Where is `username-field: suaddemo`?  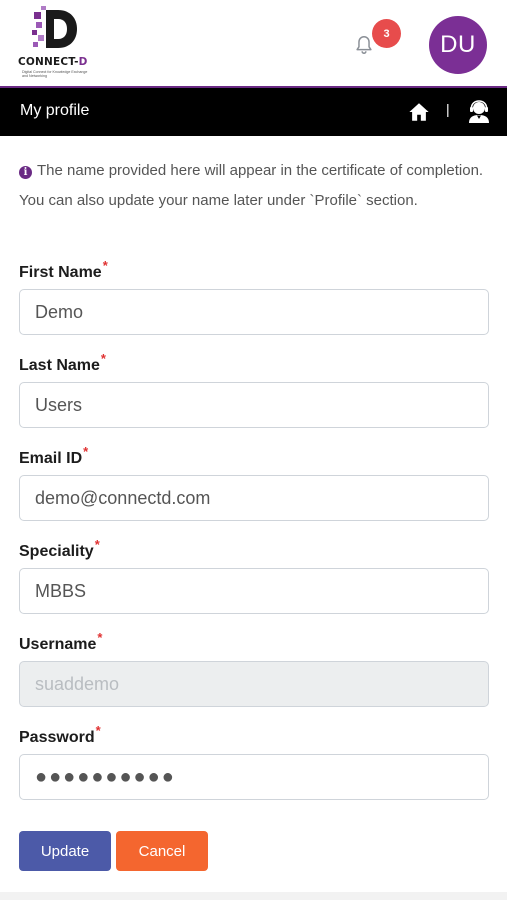 username-field: suaddemo is located at coordinates (254, 684).